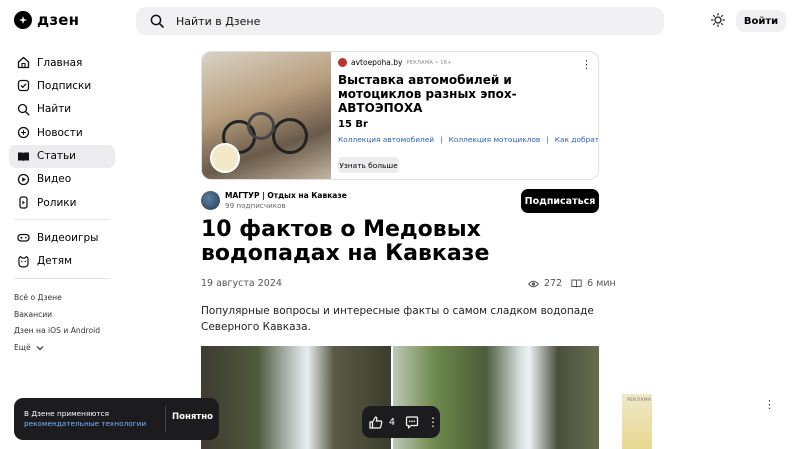  Describe the element at coordinates (57, 349) in the screenshot. I see `footer-link-more: Ещё` at that location.